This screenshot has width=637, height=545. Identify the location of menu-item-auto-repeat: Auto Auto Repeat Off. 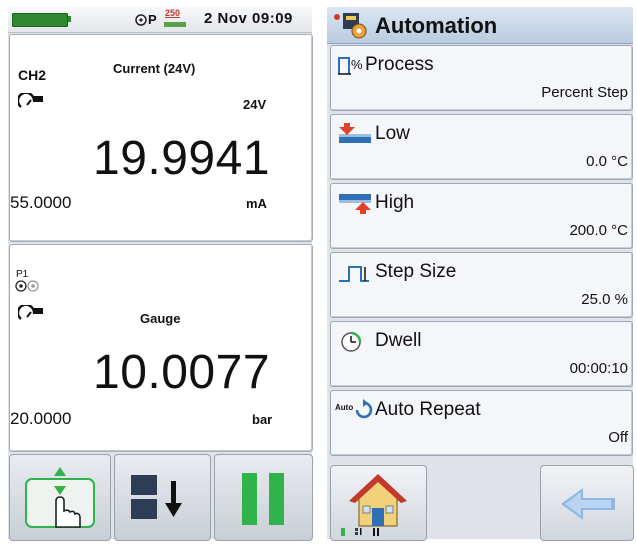
(481, 423).